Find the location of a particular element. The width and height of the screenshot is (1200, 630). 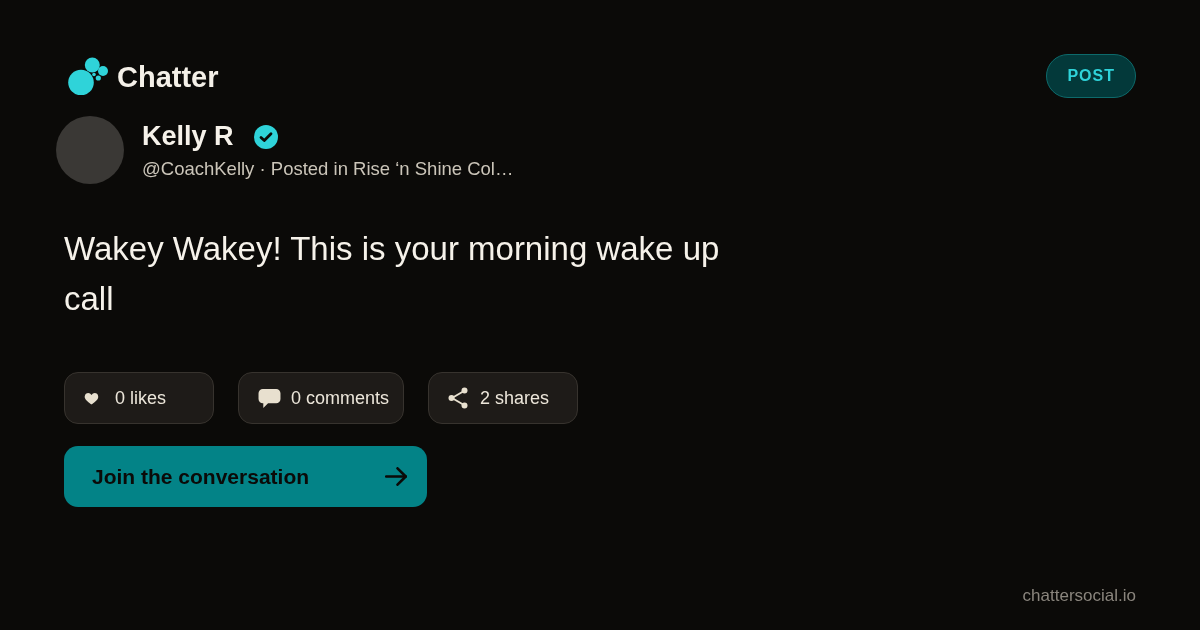

post-label: POST is located at coordinates (1091, 76).